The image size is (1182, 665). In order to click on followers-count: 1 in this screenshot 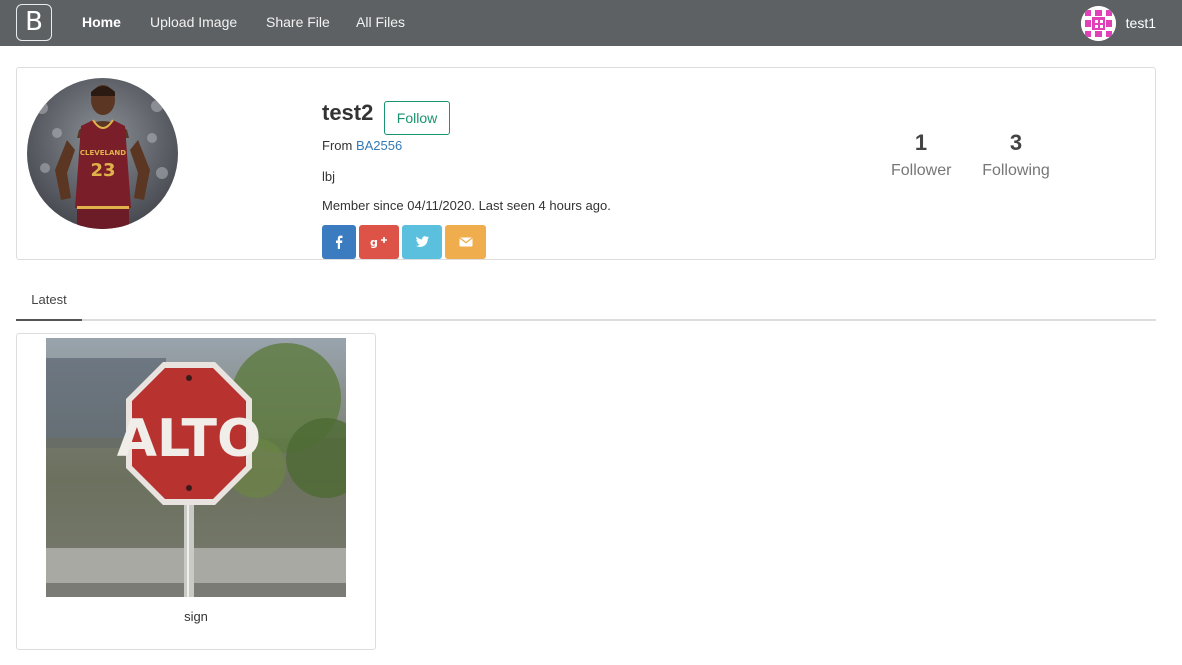, I will do `click(921, 142)`.